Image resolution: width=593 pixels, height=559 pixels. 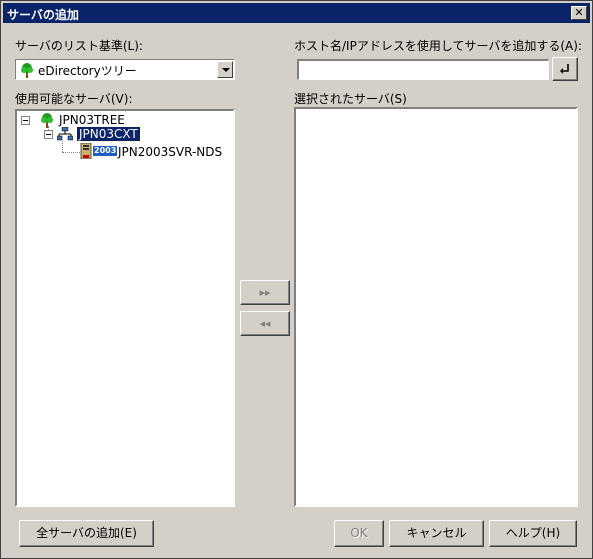 I want to click on add-hostname-button, so click(x=565, y=69).